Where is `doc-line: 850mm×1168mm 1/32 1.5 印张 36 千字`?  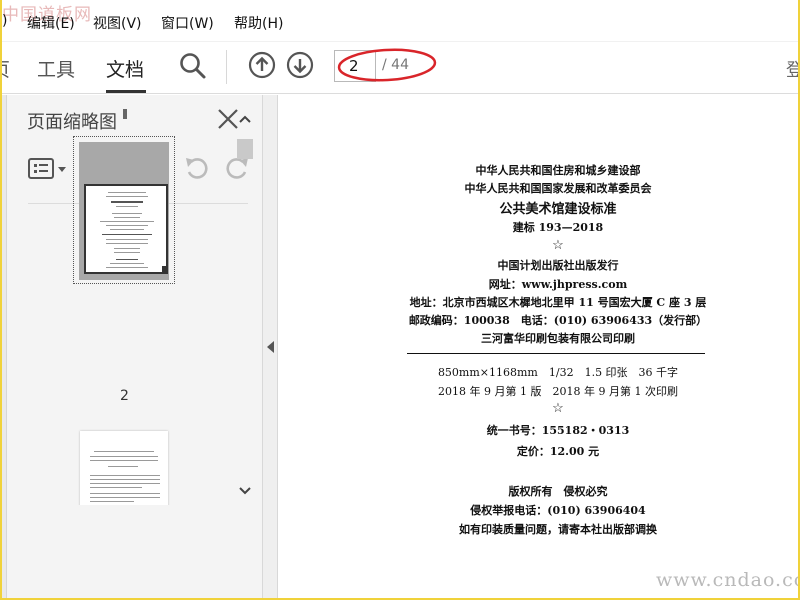
doc-line: 850mm×1168mm 1/32 1.5 印张 36 千字 is located at coordinates (558, 372).